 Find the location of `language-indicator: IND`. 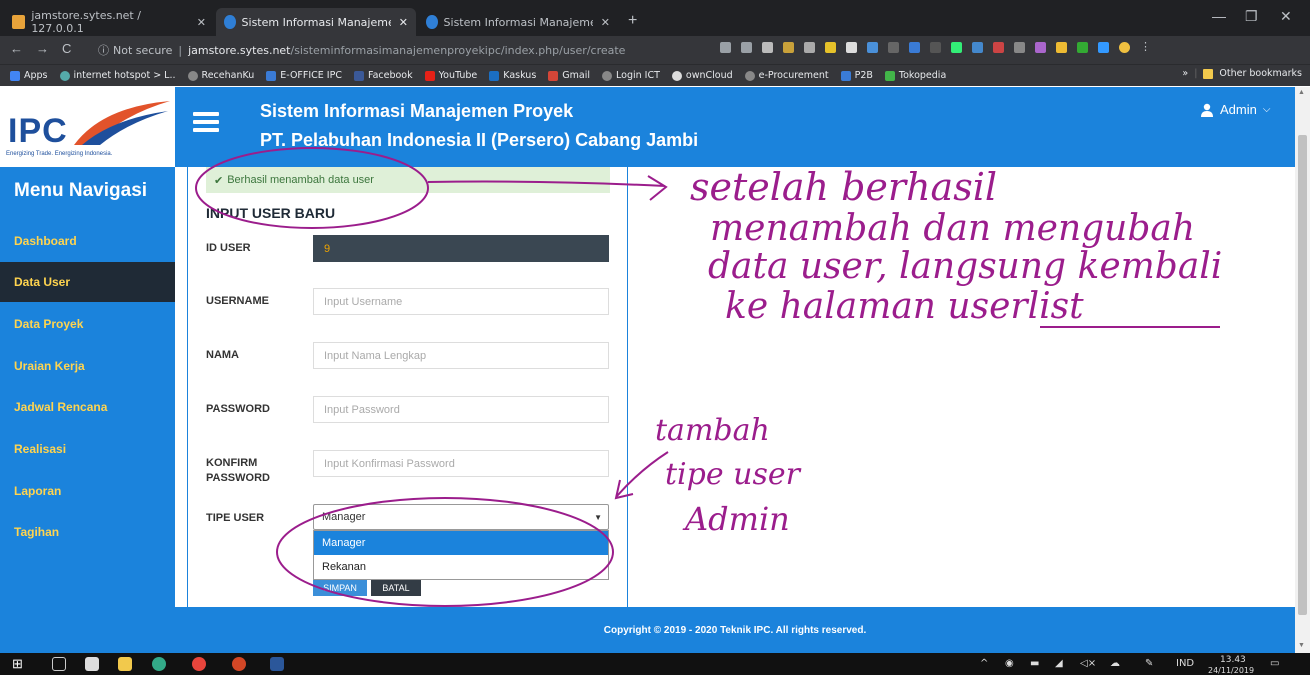

language-indicator: IND is located at coordinates (1185, 663).